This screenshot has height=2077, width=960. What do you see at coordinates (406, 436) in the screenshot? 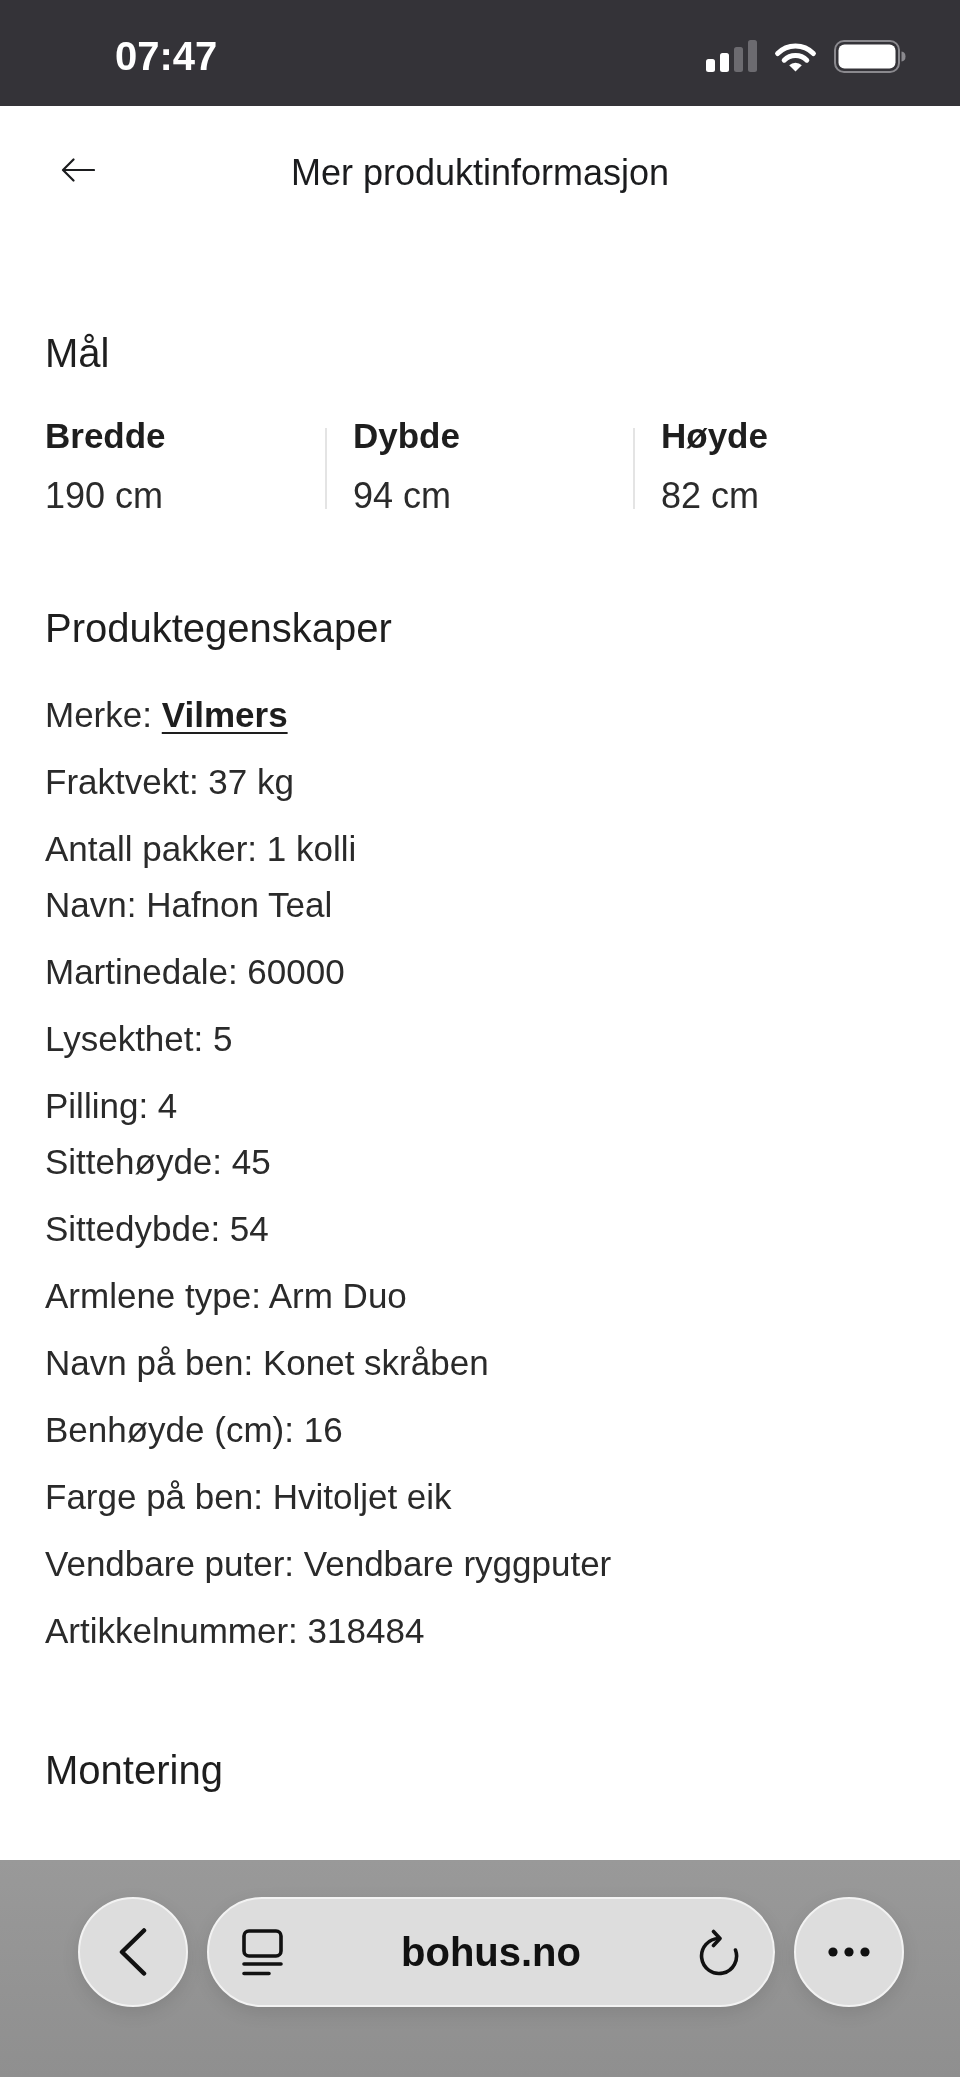
I see `dimension-label: Dybde` at bounding box center [406, 436].